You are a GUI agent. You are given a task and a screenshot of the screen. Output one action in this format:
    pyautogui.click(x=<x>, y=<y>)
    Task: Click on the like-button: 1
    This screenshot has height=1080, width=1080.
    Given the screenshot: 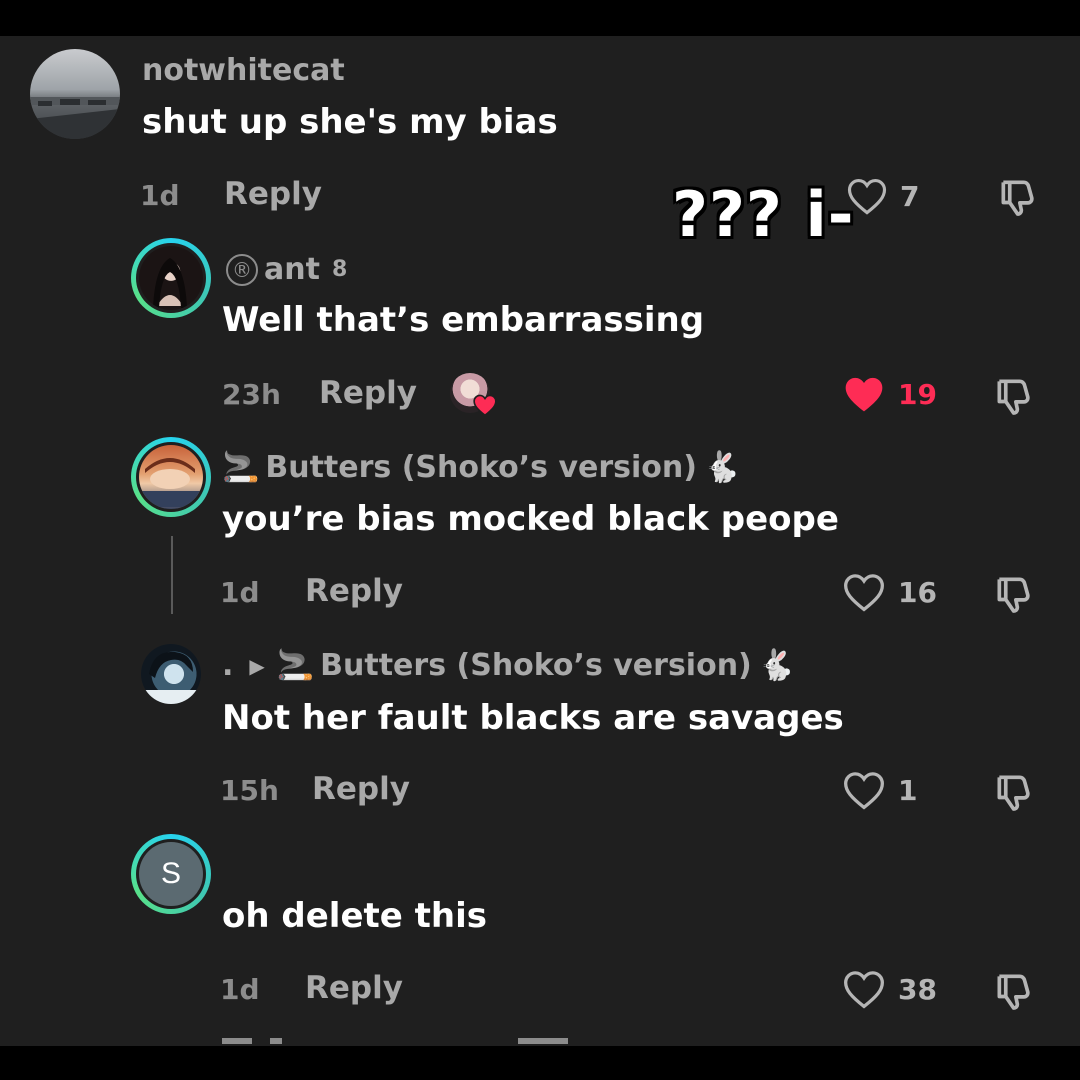 What is the action you would take?
    pyautogui.click(x=879, y=790)
    